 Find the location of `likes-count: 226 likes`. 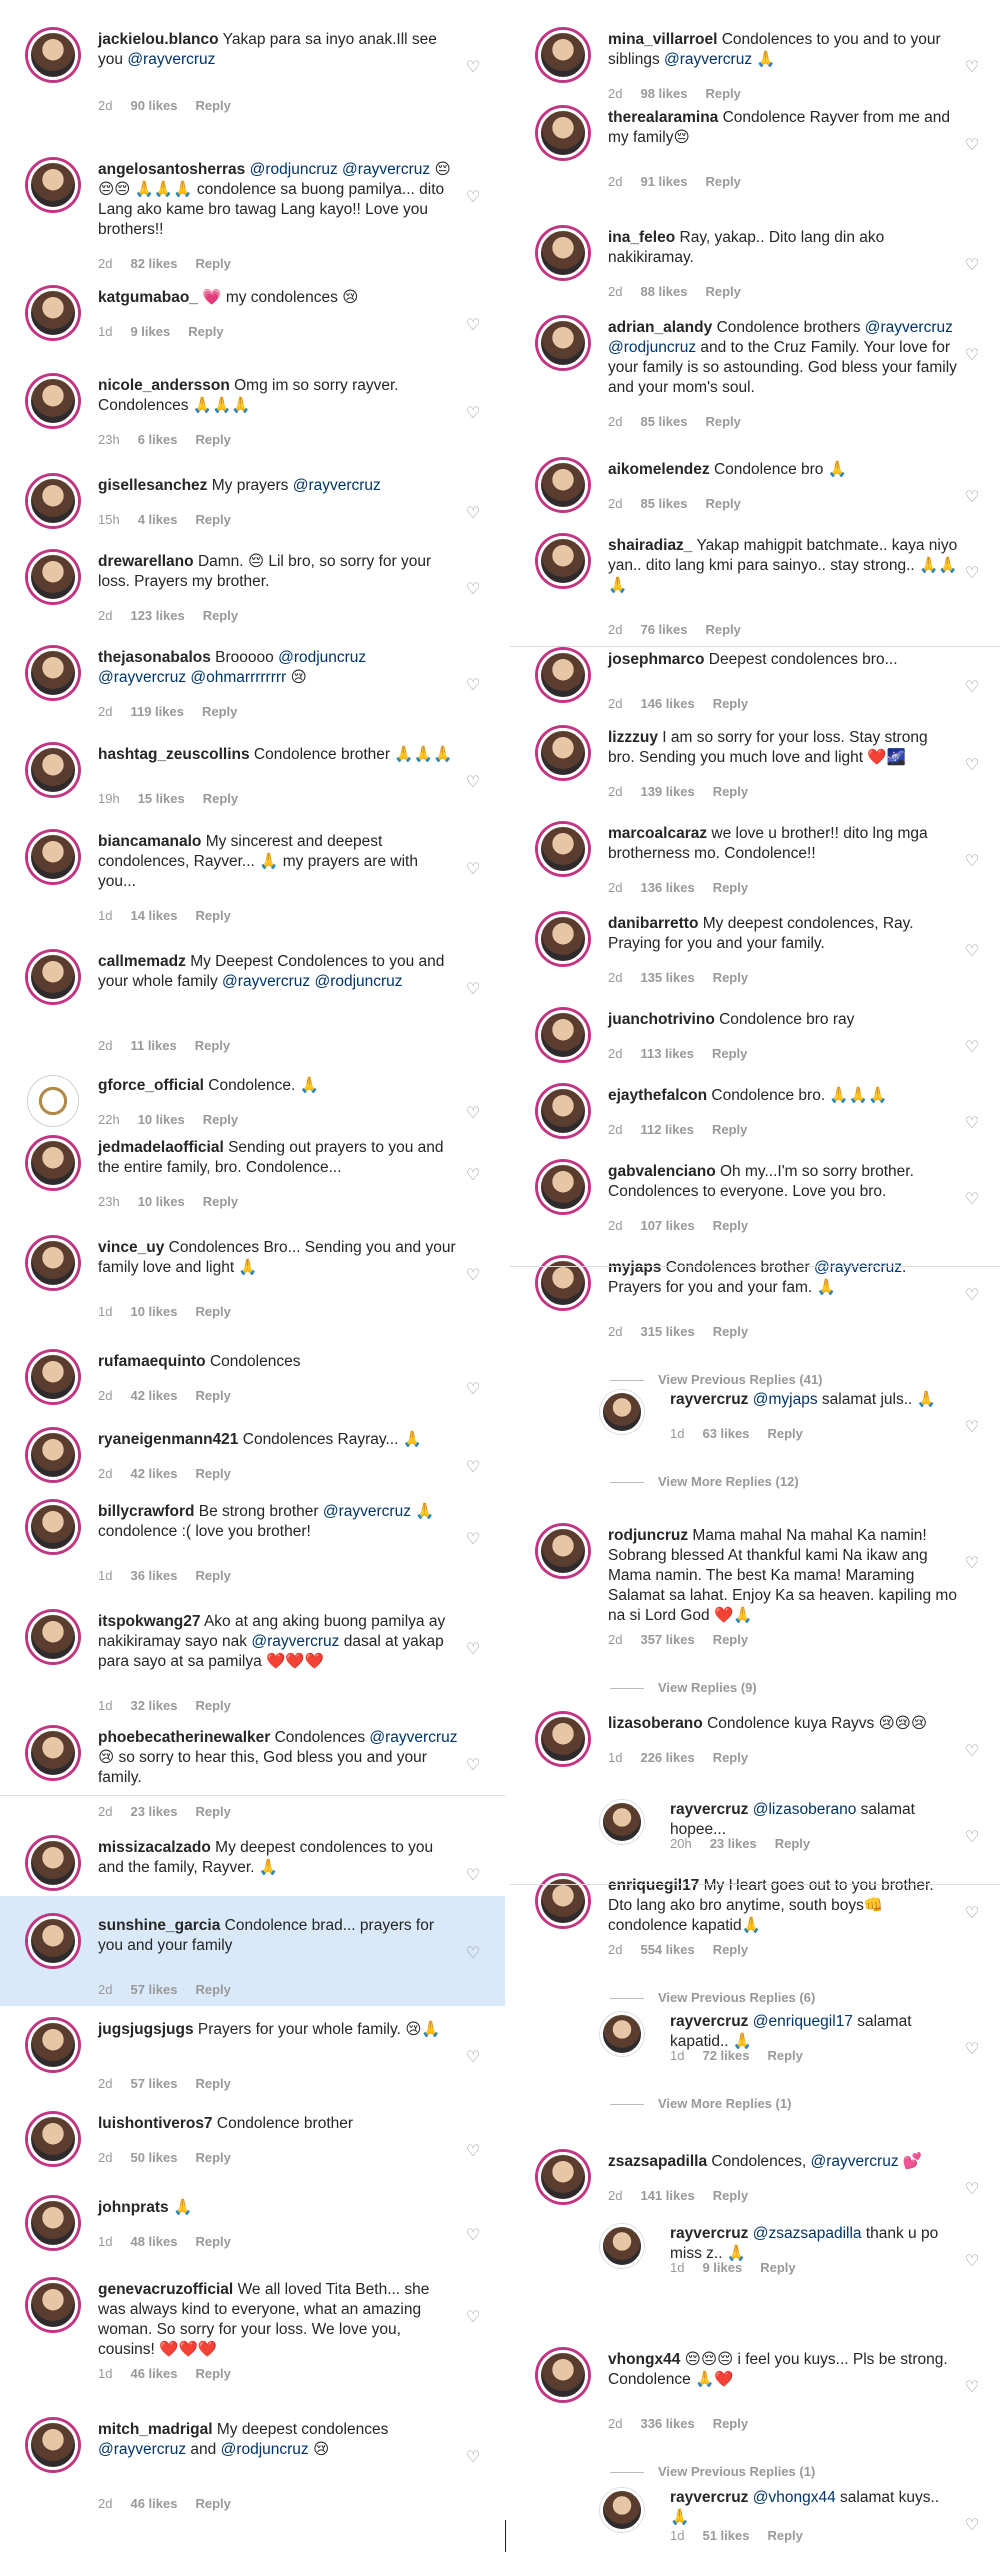

likes-count: 226 likes is located at coordinates (667, 1757).